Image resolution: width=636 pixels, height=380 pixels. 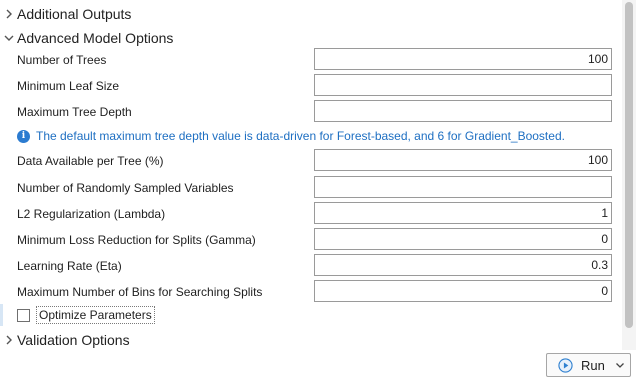 What do you see at coordinates (463, 111) in the screenshot?
I see `maximum-tree-depth-input` at bounding box center [463, 111].